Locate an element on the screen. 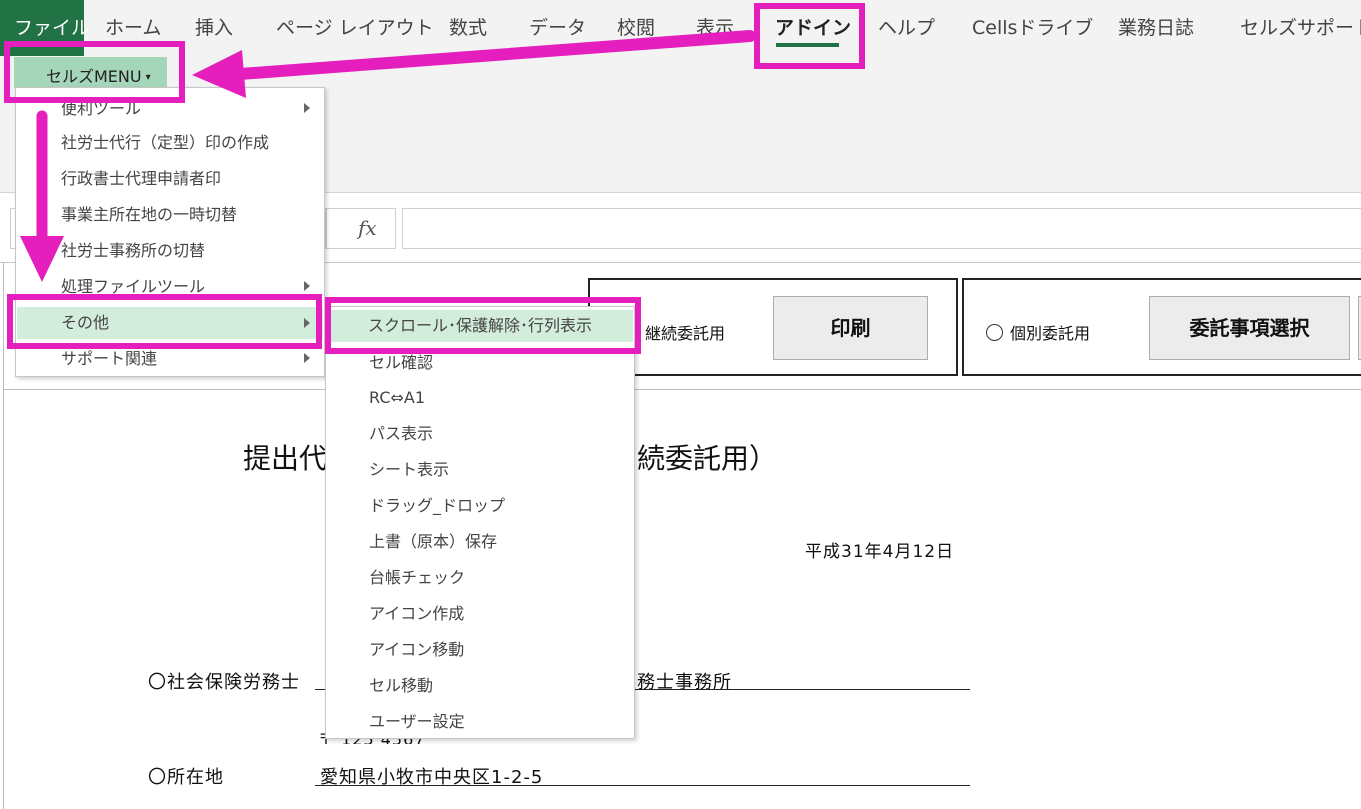 Image resolution: width=1361 pixels, height=809 pixels. menu-item-temp-location-switch: 事業主所在地の一時切替 is located at coordinates (149, 215).